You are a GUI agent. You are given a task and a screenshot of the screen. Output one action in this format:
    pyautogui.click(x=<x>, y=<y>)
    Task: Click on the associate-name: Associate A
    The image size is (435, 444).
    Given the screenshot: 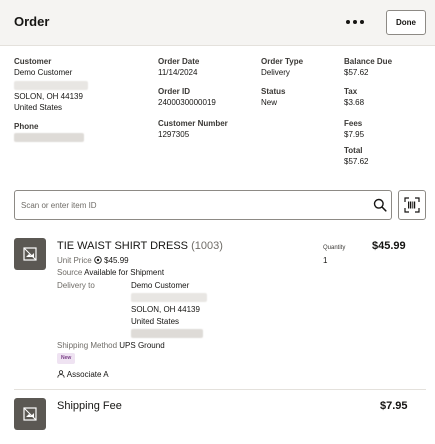 What is the action you would take?
    pyautogui.click(x=87, y=374)
    